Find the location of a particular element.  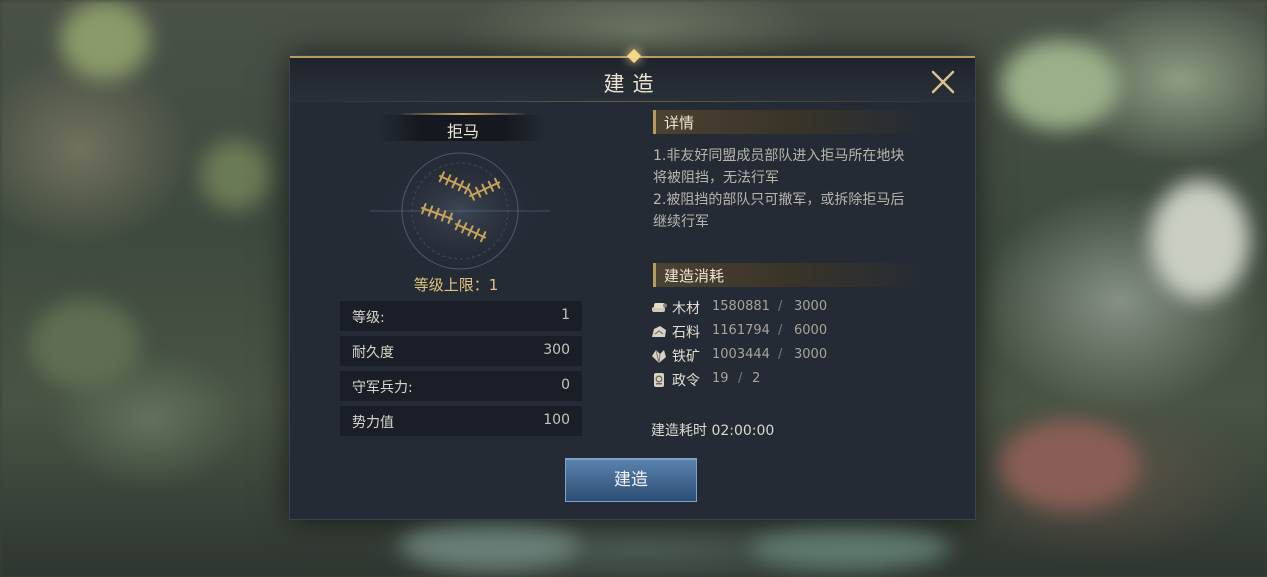

dialog-header: 建造 is located at coordinates (632, 75).